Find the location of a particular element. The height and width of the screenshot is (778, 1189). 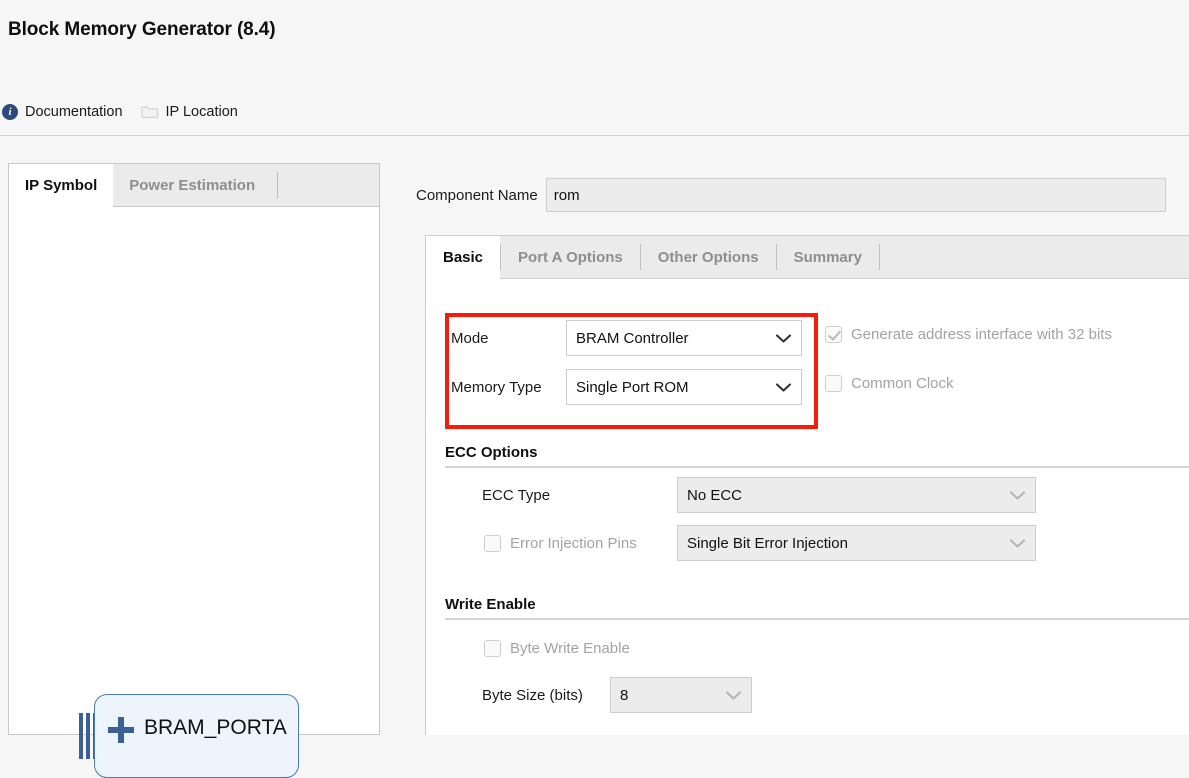

documentation-link: i Documentation is located at coordinates (62, 112).